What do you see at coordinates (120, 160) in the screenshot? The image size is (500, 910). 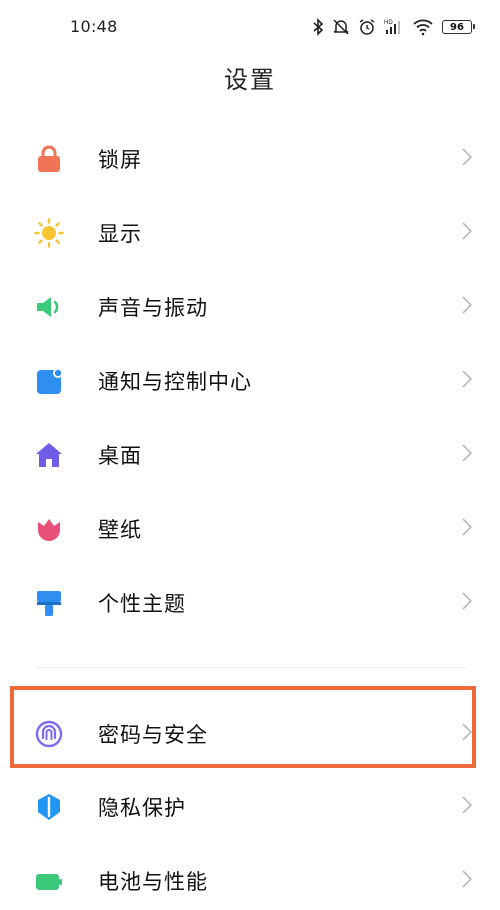 I see `settings-item-label: 锁屏` at bounding box center [120, 160].